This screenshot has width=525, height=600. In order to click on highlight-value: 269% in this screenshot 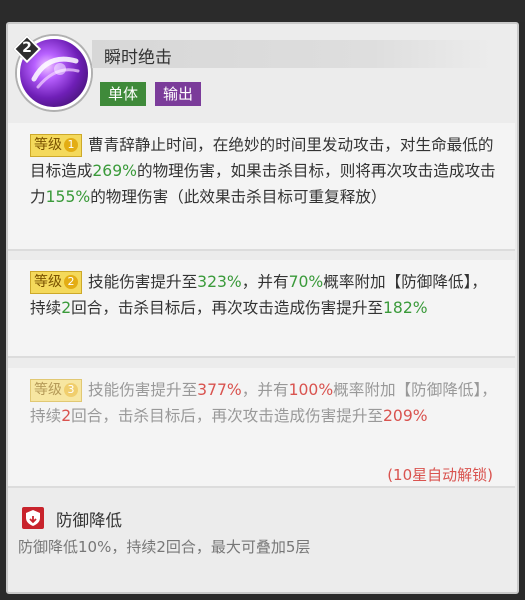, I will do `click(114, 171)`.